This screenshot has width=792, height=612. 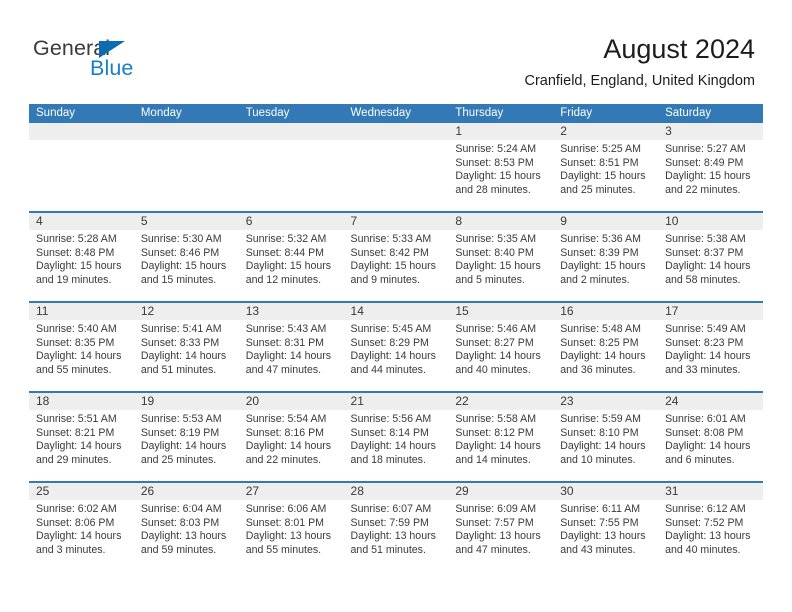 I want to click on weekday-header-monday: Monday, so click(x=186, y=113).